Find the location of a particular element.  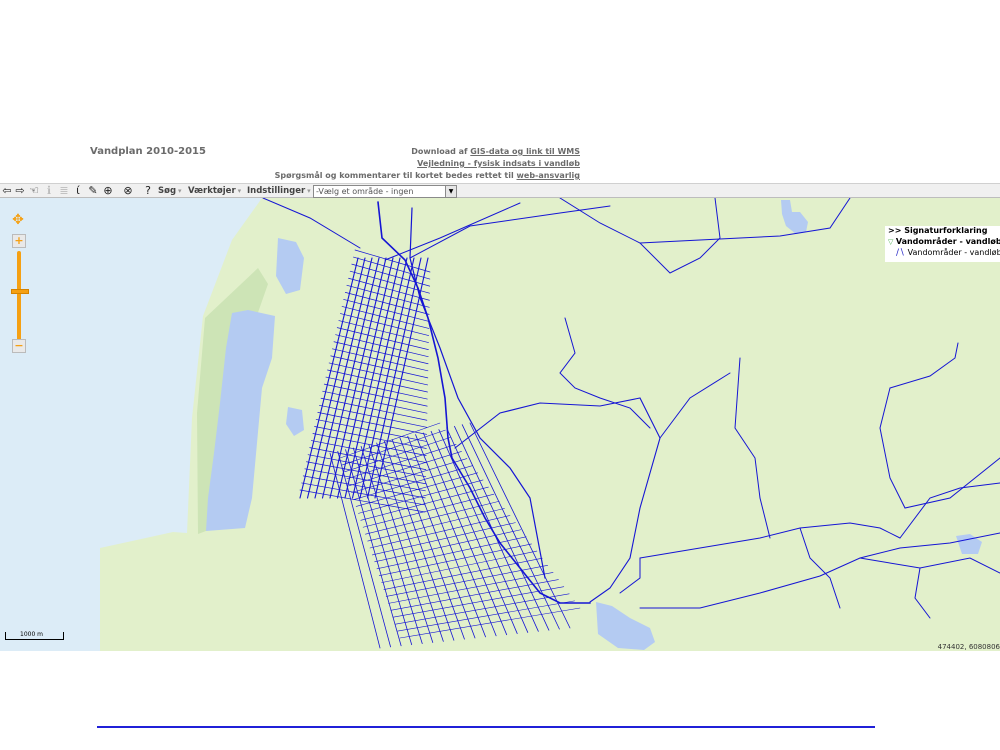

zoom-slider-track is located at coordinates (19, 296).